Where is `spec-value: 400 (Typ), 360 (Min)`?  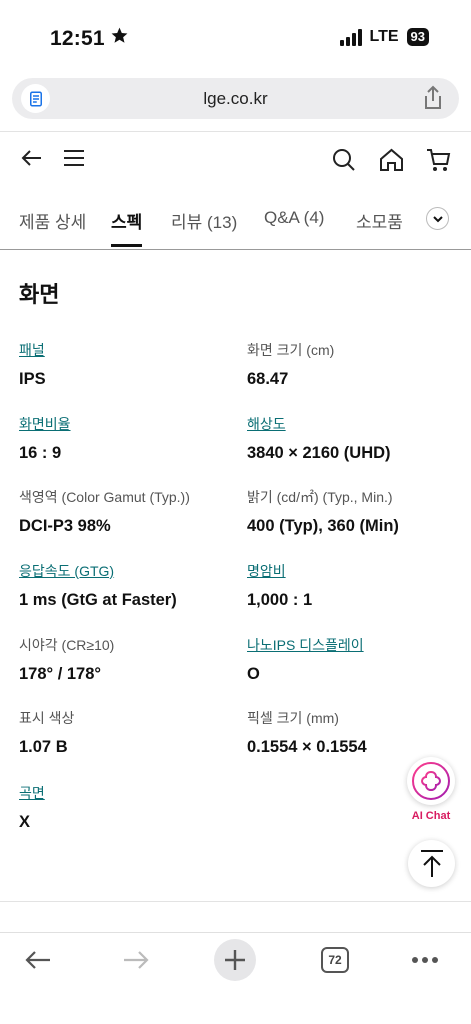 spec-value: 400 (Typ), 360 (Min) is located at coordinates (323, 526).